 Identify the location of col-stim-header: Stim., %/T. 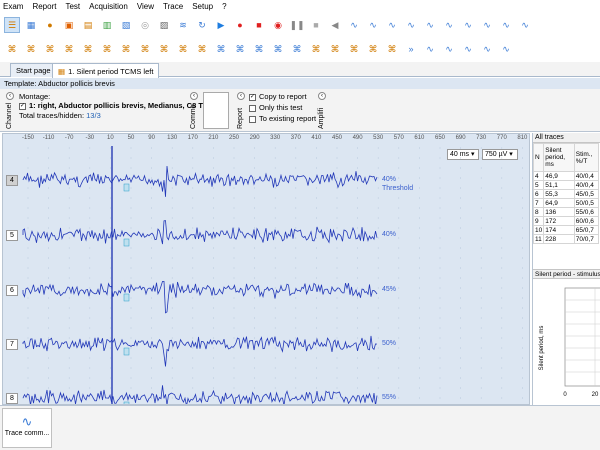
(586, 157).